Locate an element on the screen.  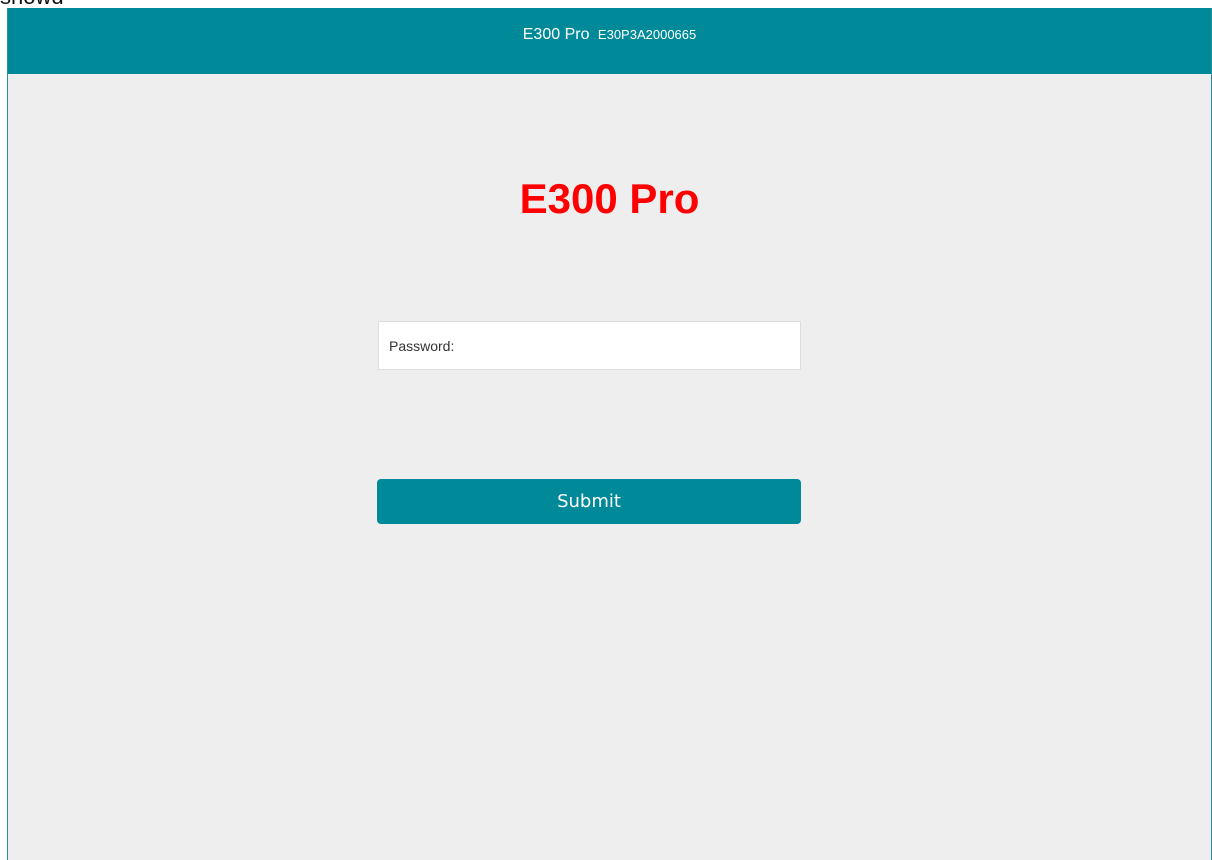
top-text-fragment: showd is located at coordinates (32, 4).